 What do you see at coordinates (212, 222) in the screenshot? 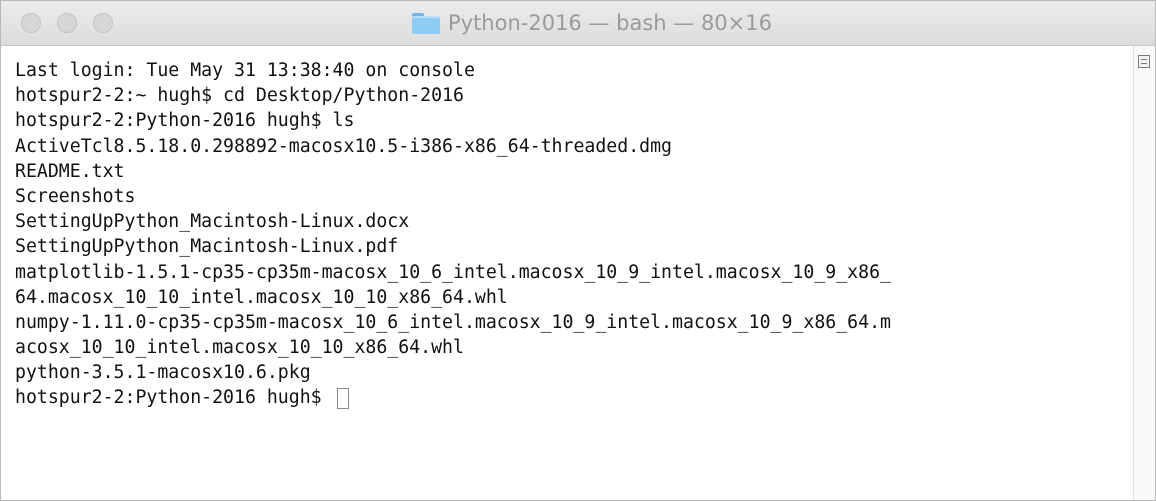
I see `terminal-line: SettingUpPython_Macintosh-Linux.docx` at bounding box center [212, 222].